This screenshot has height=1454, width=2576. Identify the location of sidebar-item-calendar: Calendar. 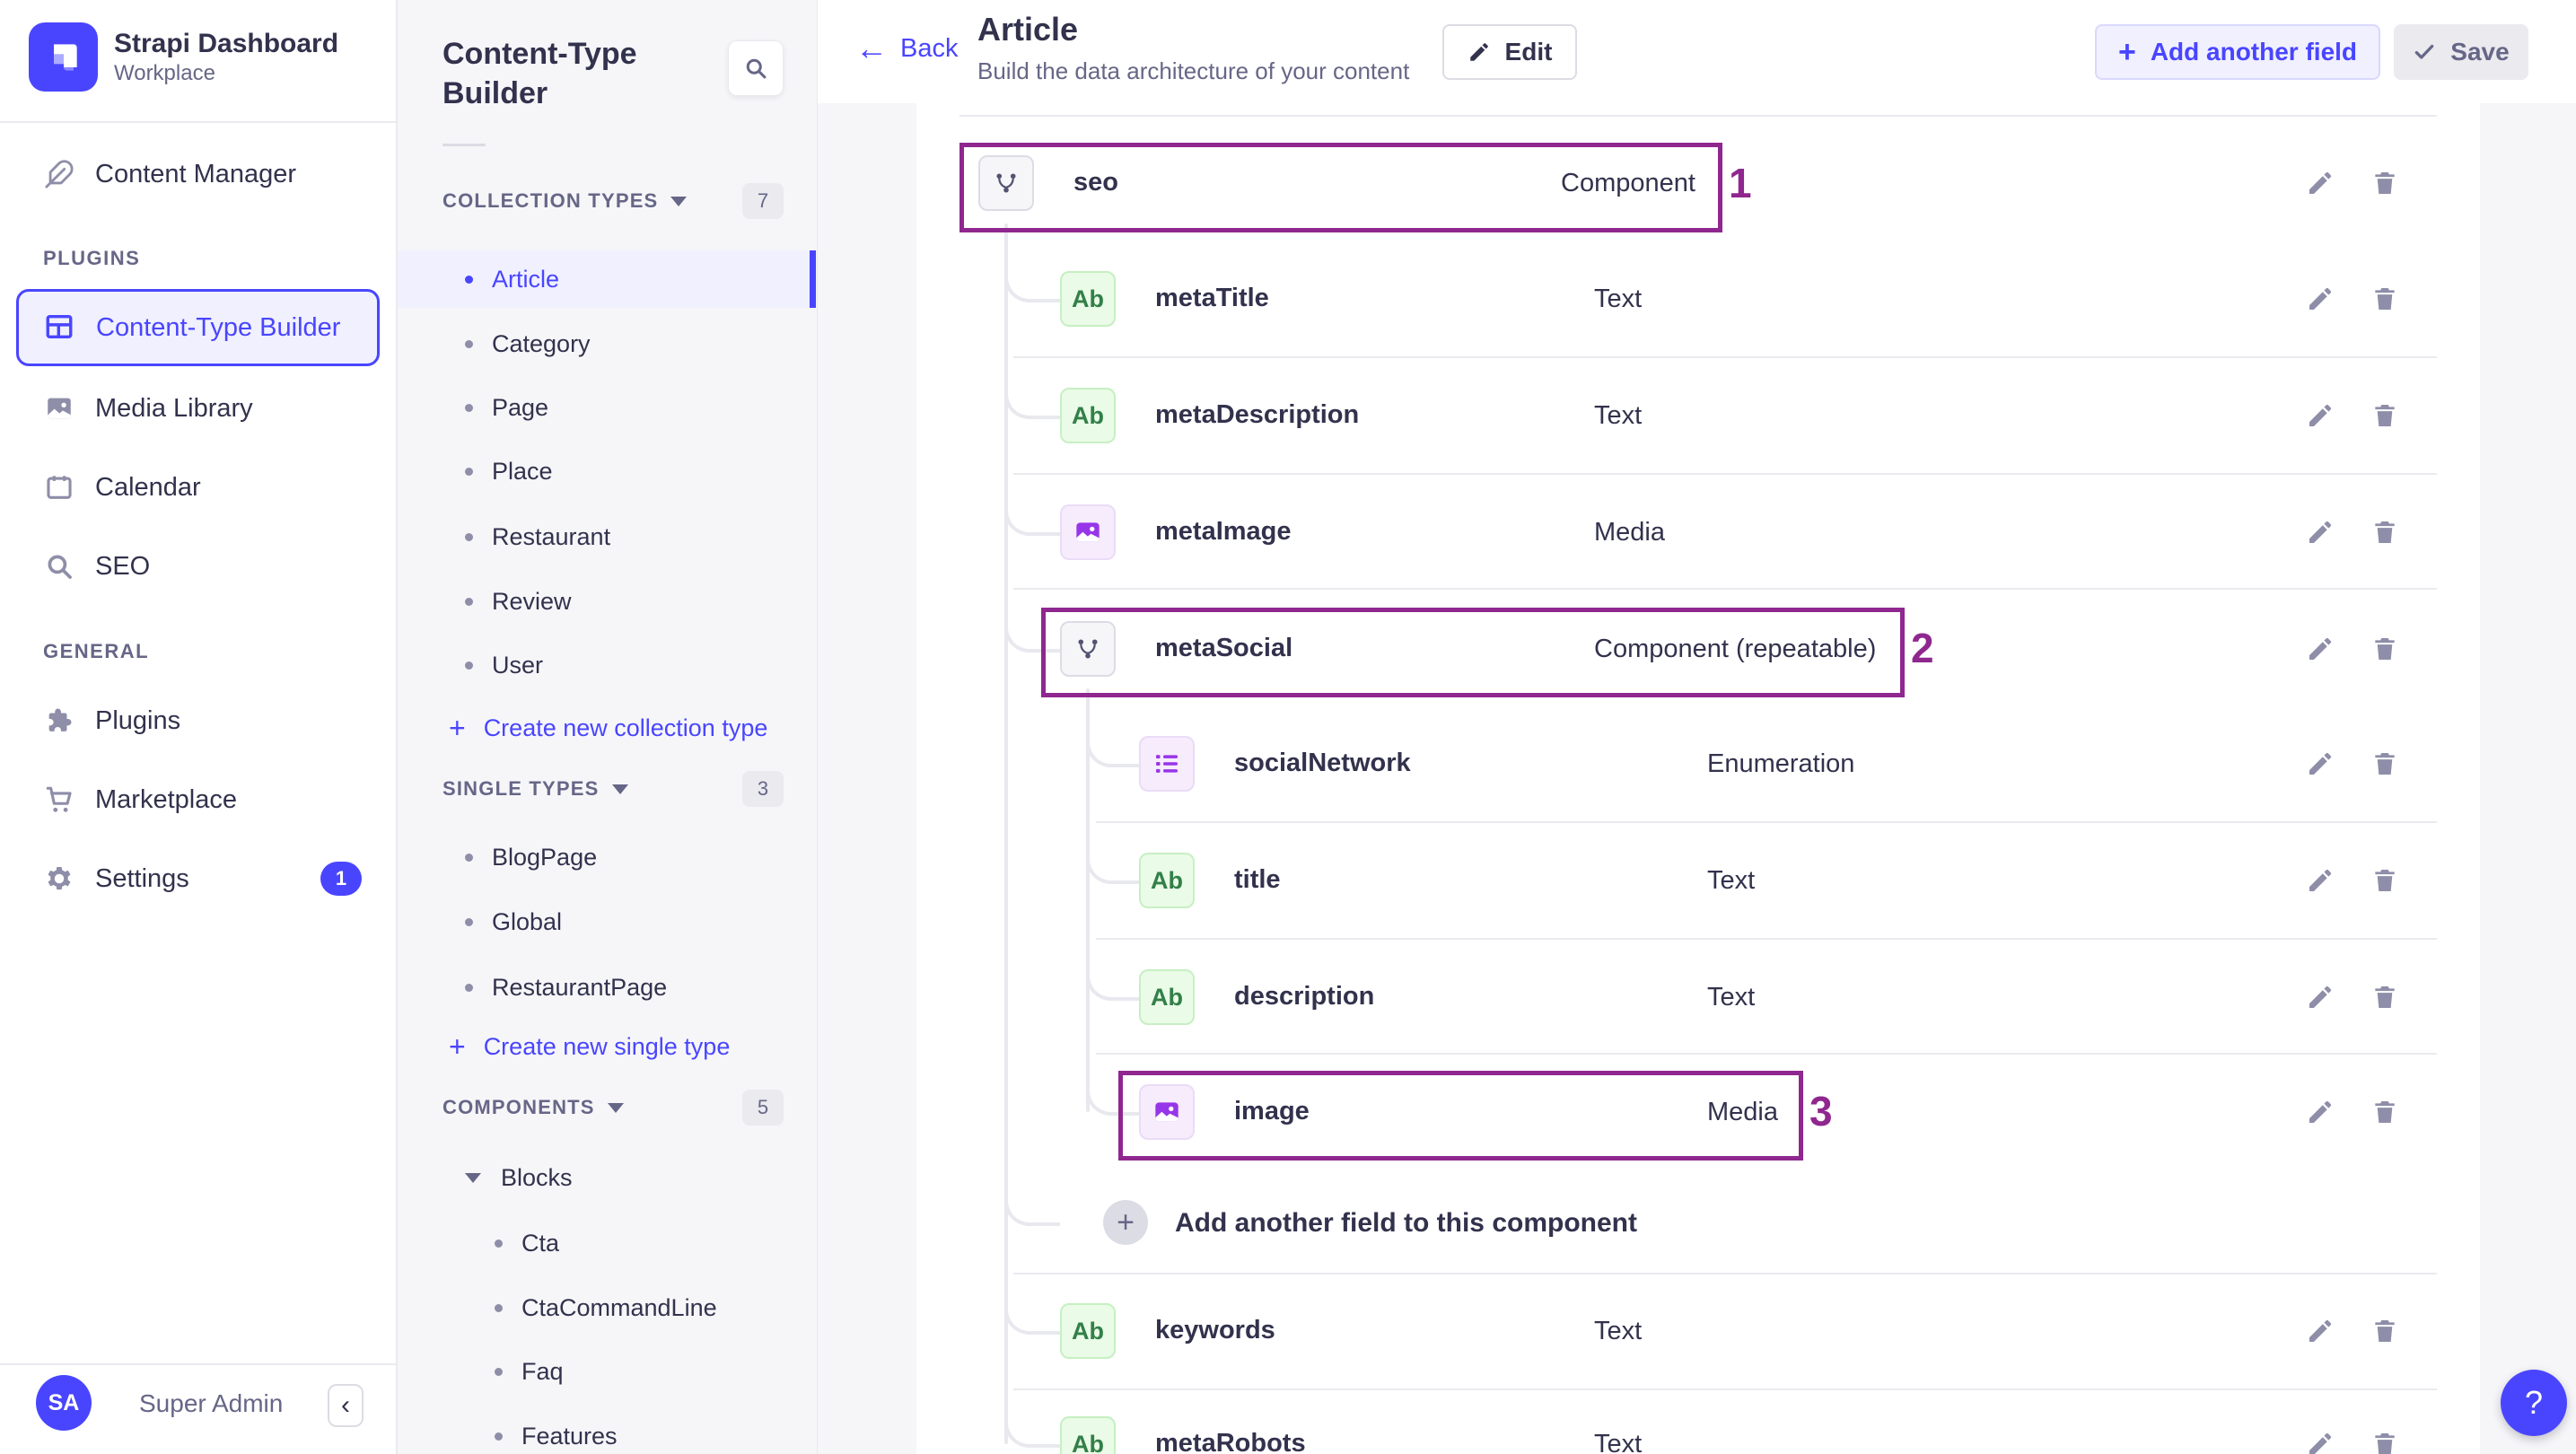
(198, 487).